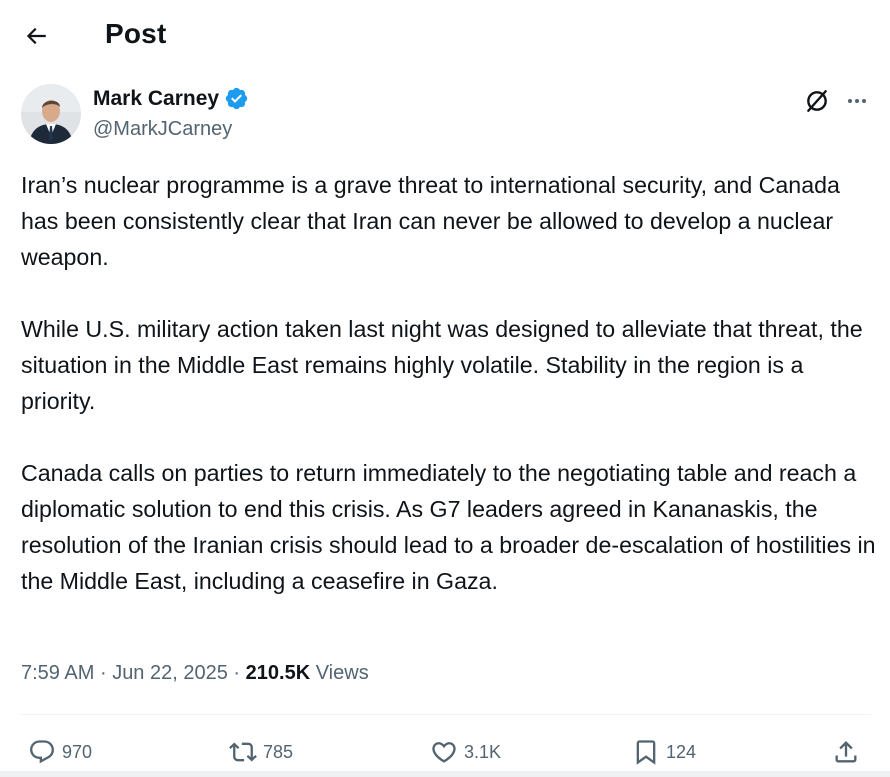  I want to click on more-options-button, so click(857, 101).